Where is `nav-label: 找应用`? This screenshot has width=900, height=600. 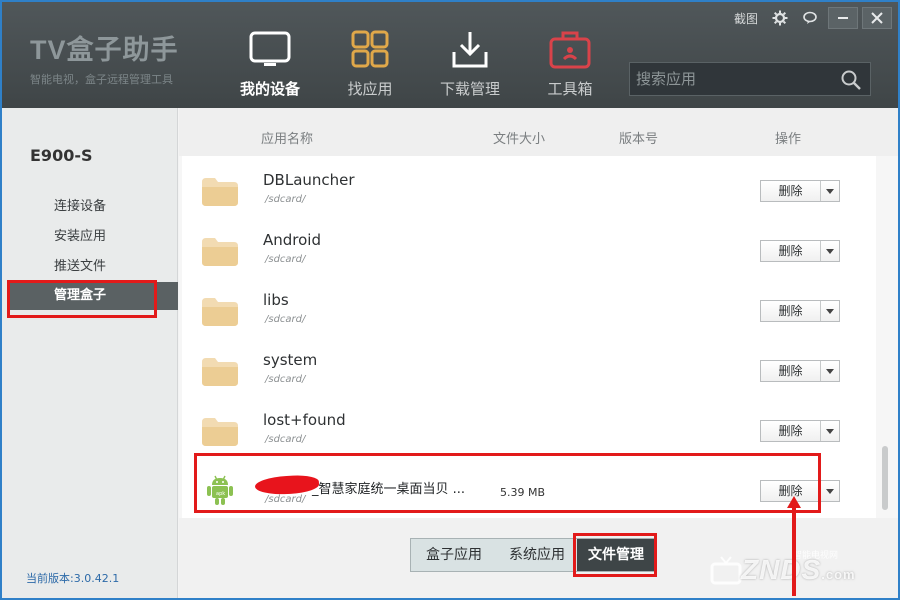 nav-label: 找应用 is located at coordinates (370, 89).